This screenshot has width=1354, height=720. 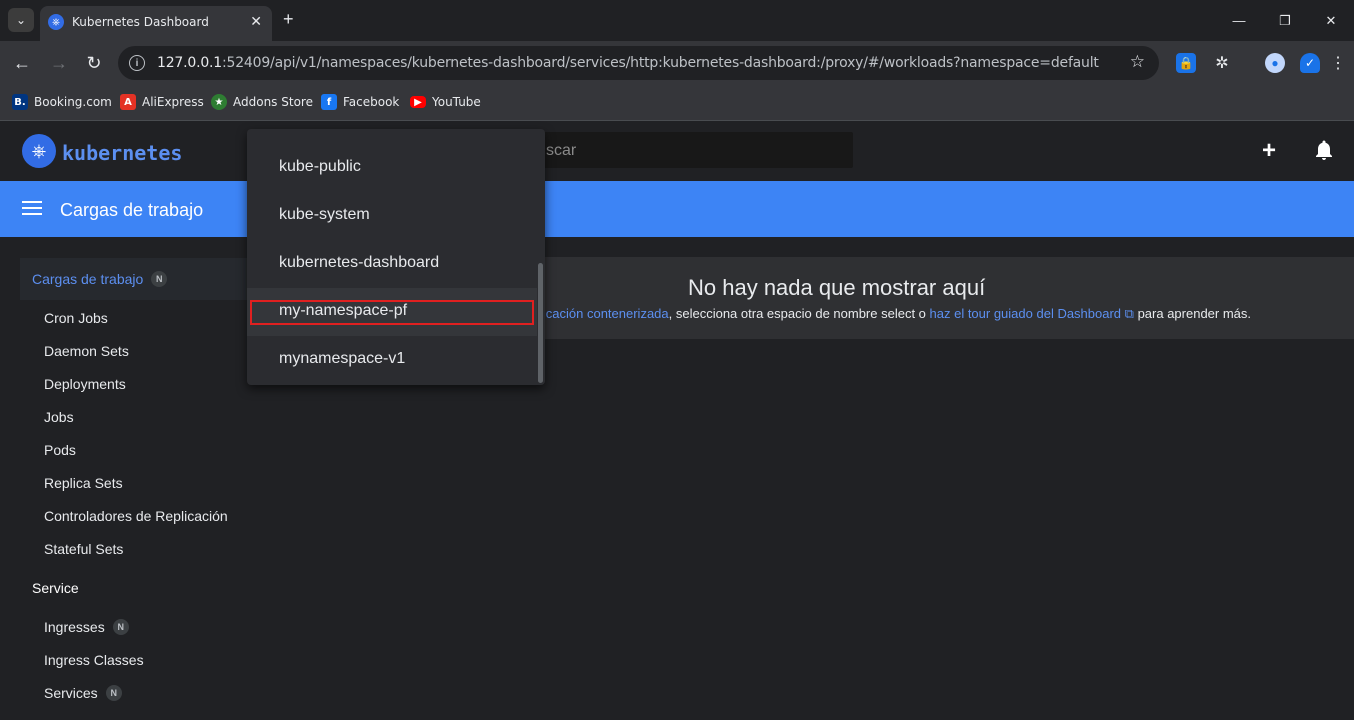 I want to click on window-controls: — ❐ ✕, so click(x=1285, y=20).